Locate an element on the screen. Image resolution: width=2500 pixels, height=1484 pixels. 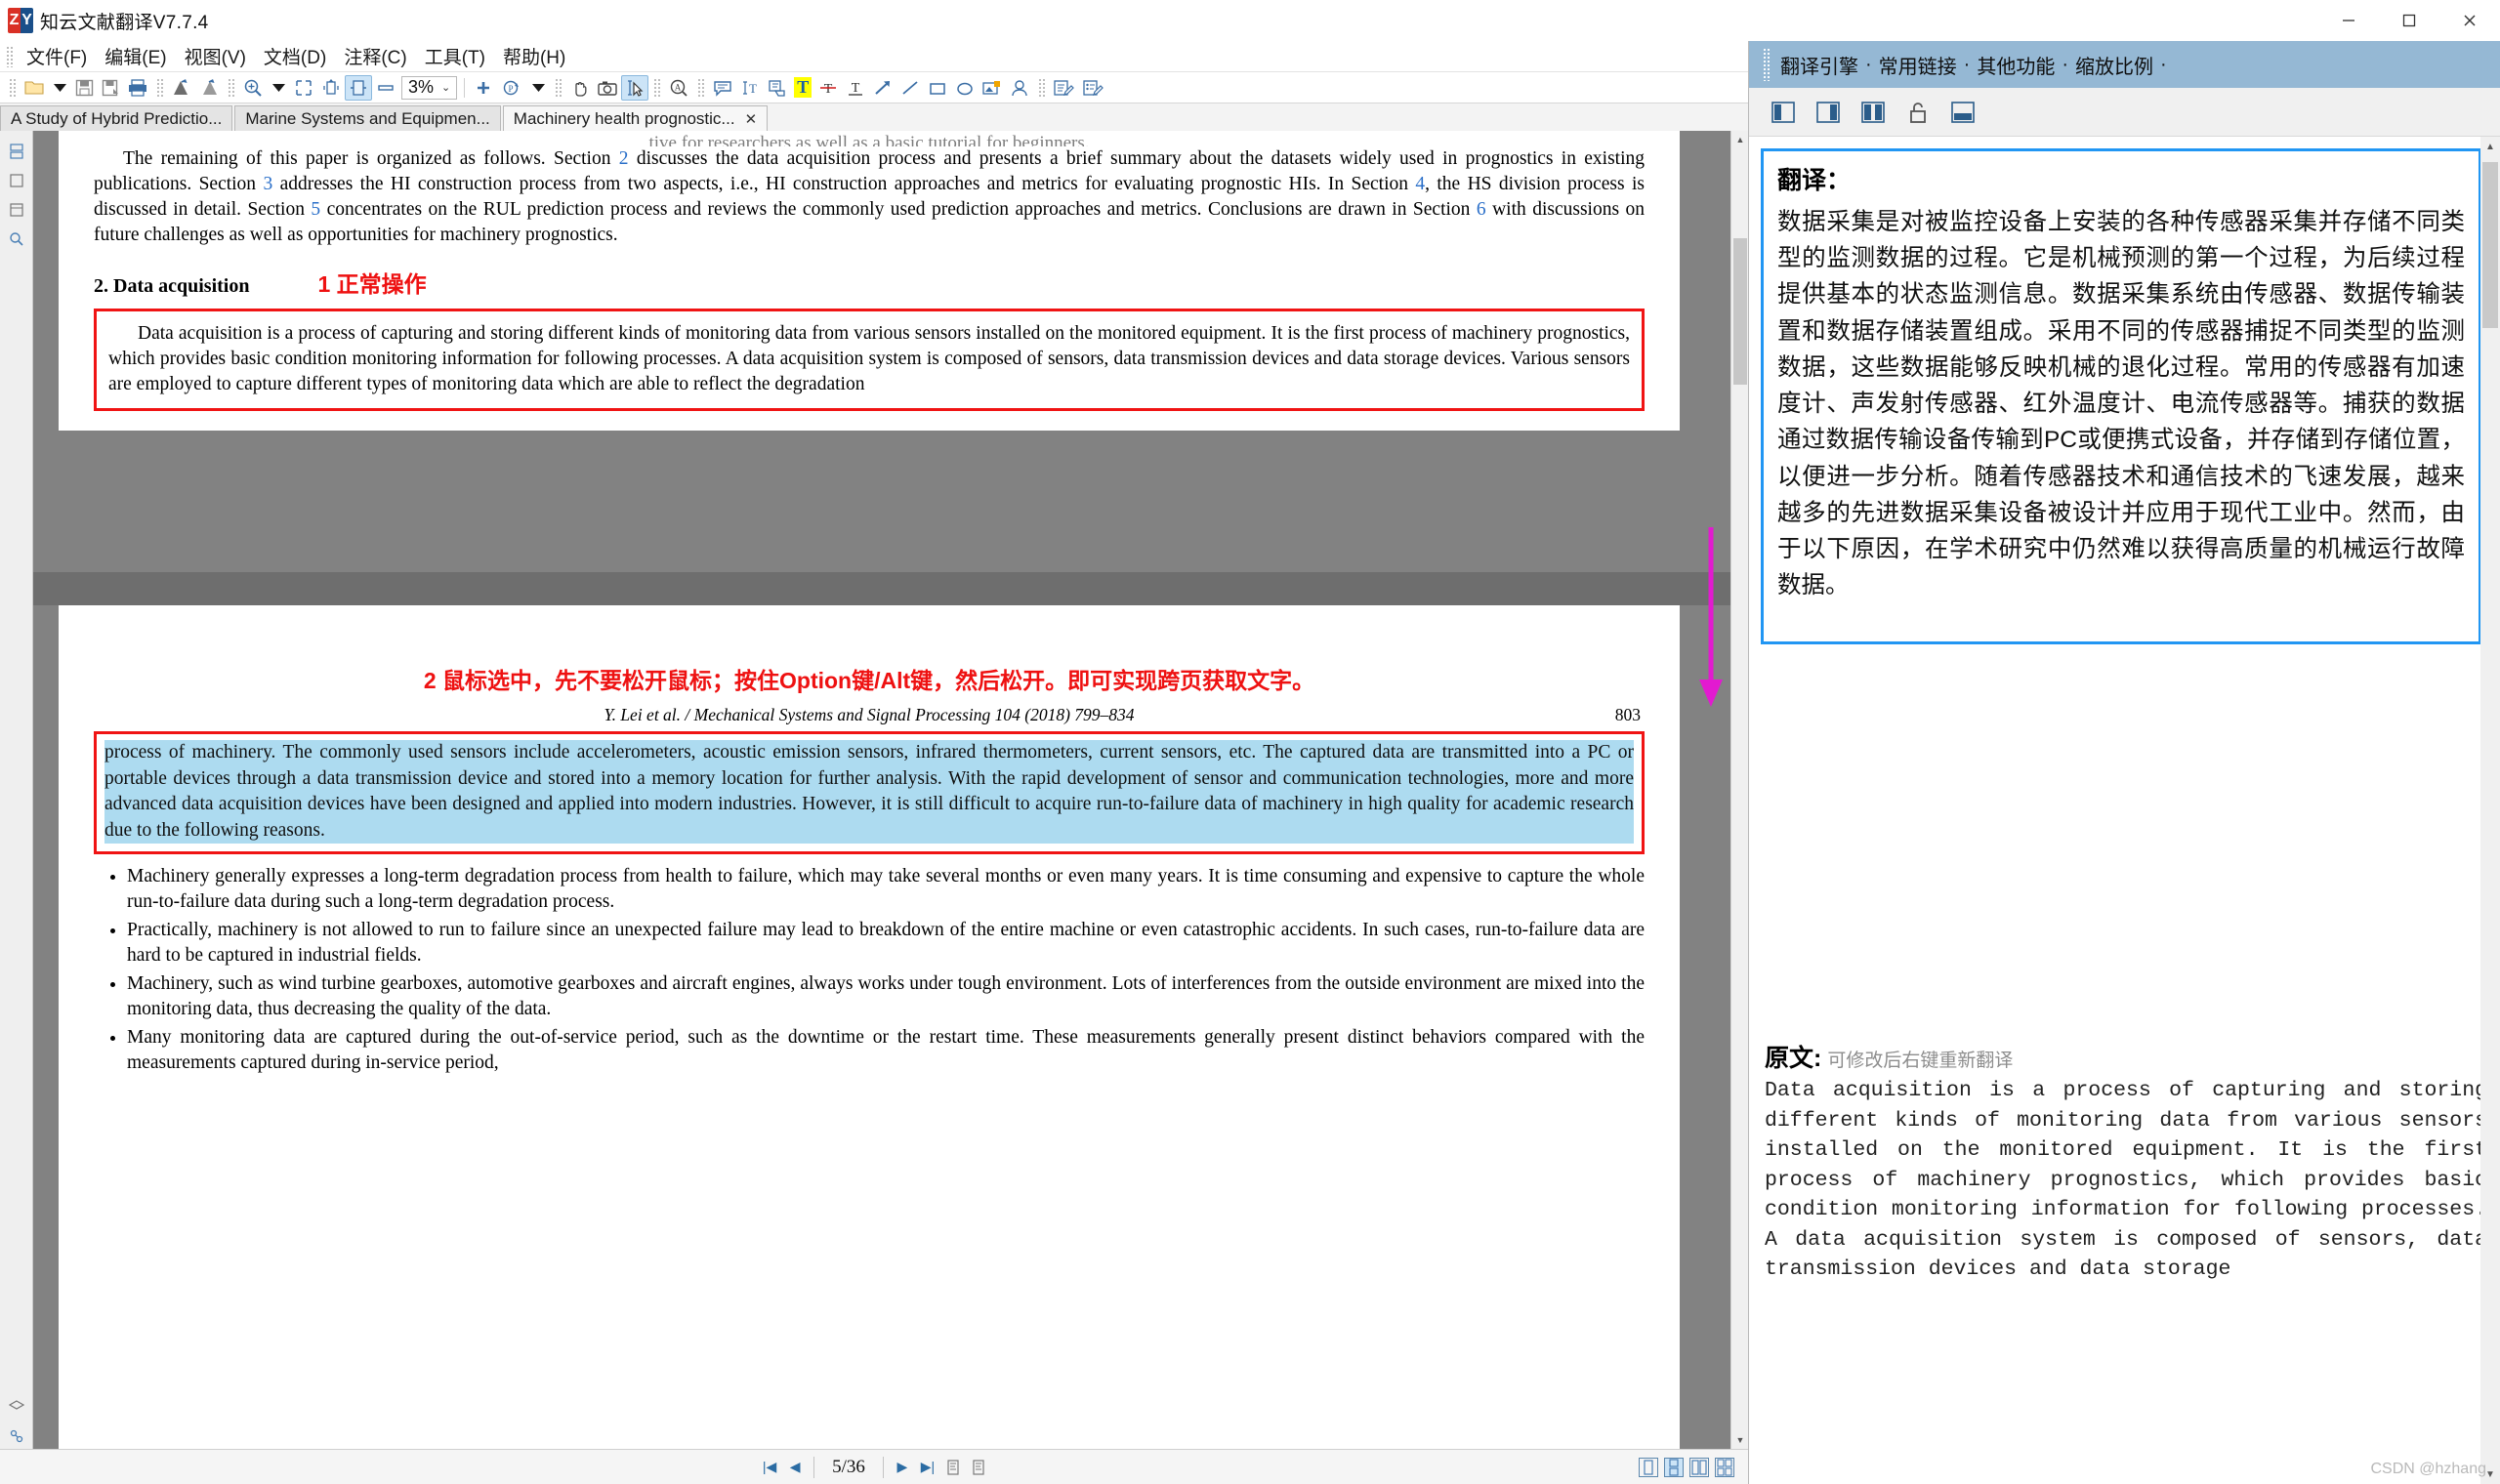
toolbar-grip-handle is located at coordinates (12, 88).